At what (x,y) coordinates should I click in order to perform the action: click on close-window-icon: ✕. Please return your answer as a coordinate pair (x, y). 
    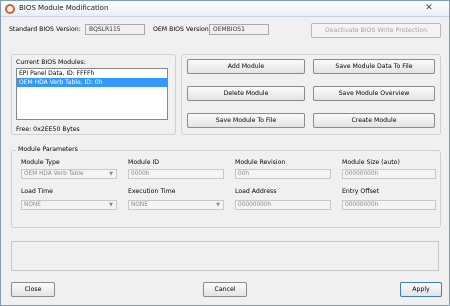
    Looking at the image, I should click on (429, 8).